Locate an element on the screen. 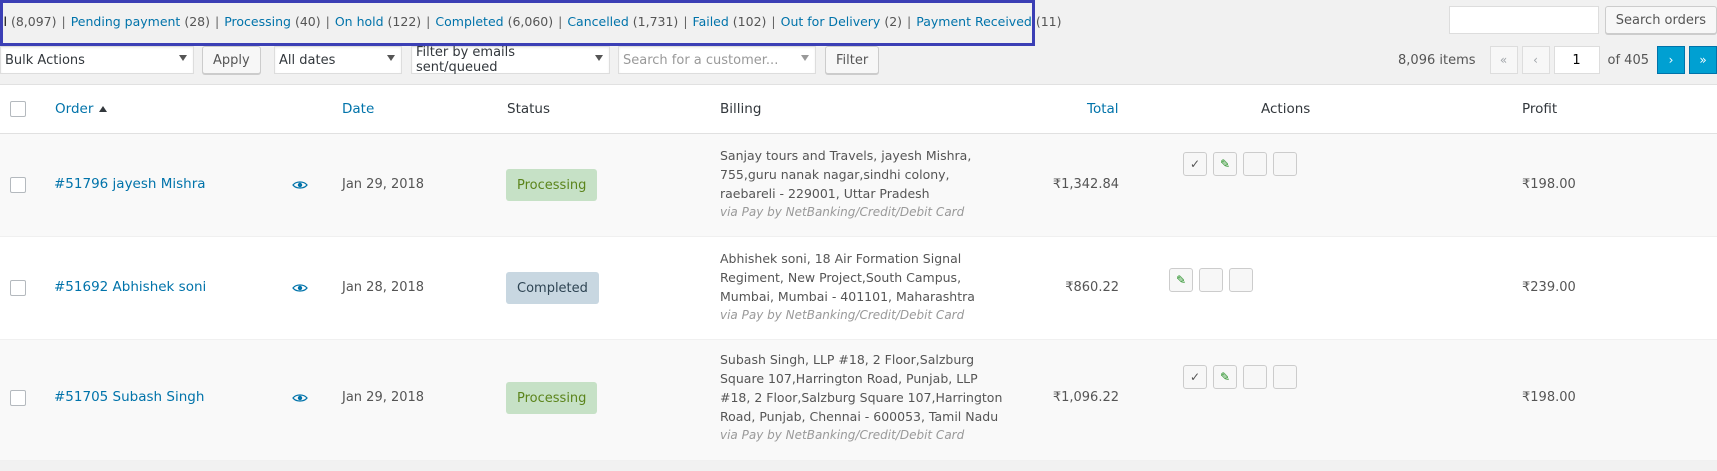 The image size is (1717, 471). items-count: 8,096 items is located at coordinates (1437, 60).